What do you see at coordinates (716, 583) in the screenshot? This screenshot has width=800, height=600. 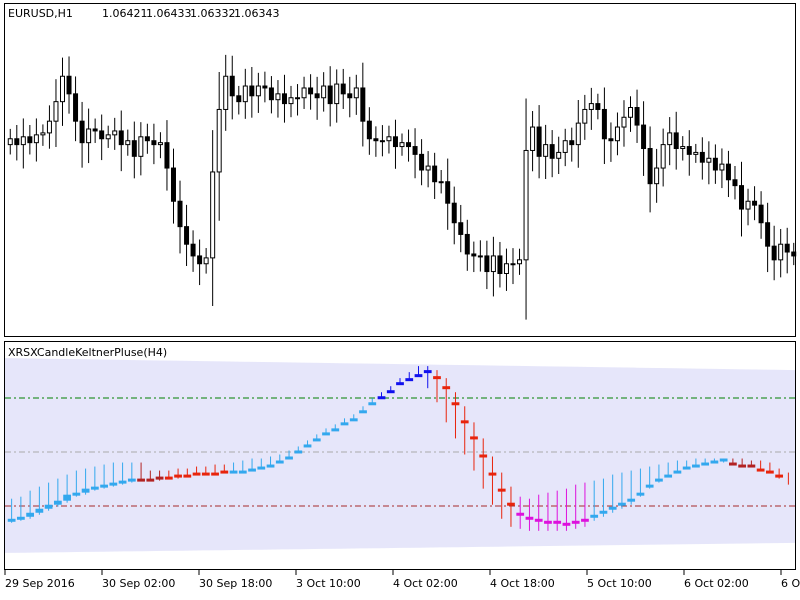 I see `time-label-7: 6 Oct 02:00` at bounding box center [716, 583].